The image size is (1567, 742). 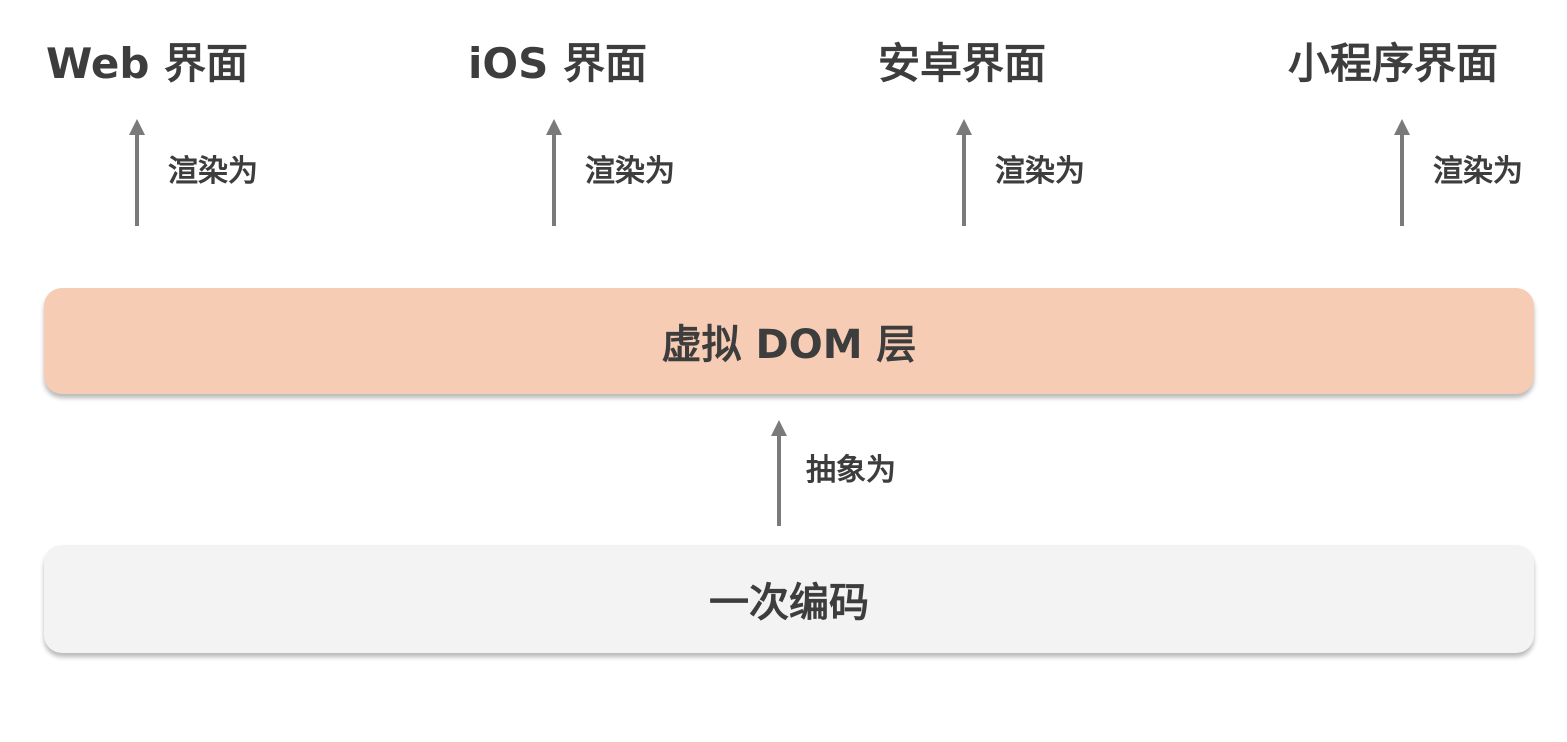 I want to click on abstraction-arrow, so click(x=779, y=473).